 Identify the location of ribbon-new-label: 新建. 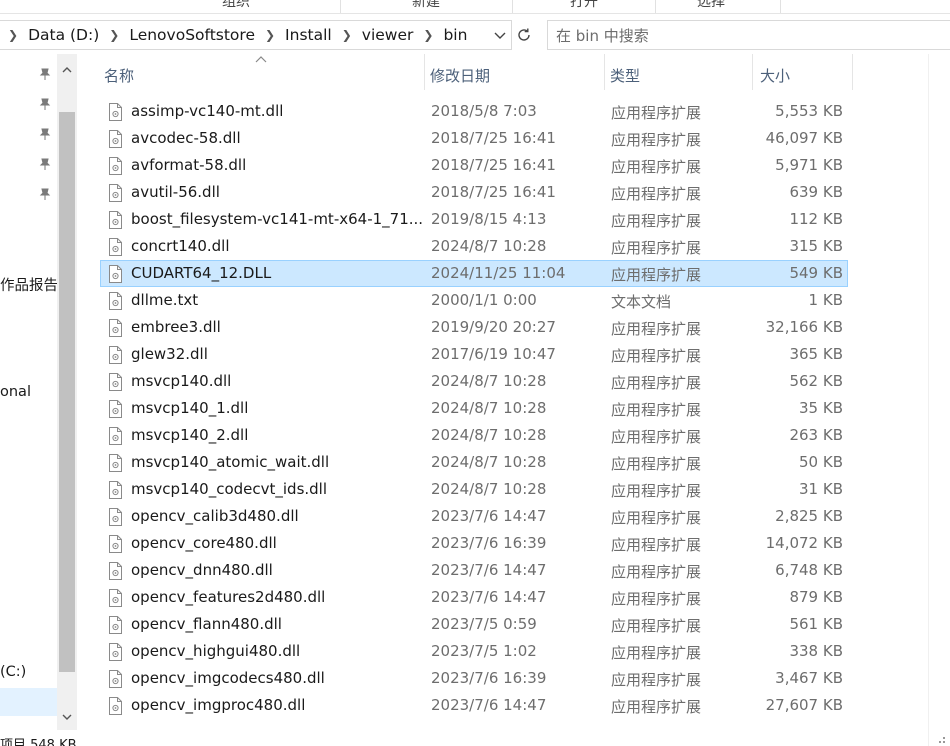
(426, 5).